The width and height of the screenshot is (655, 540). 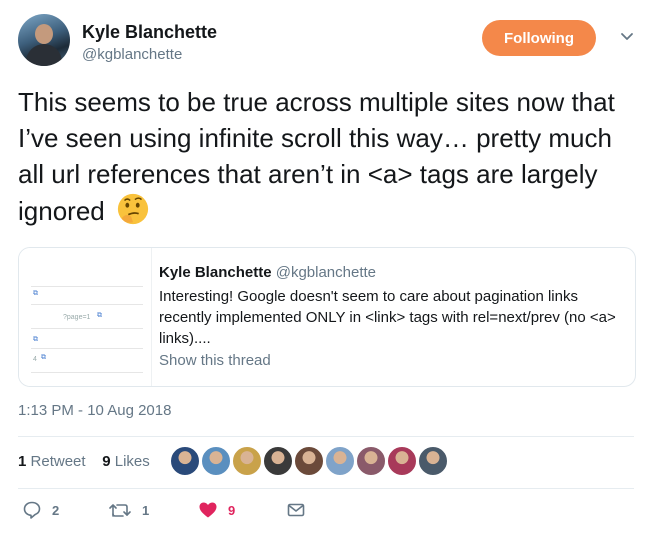 I want to click on quoted-tweet-image: ⧉ ?page=1 ⧉ ⧉ 4 ⧉, so click(x=85, y=317).